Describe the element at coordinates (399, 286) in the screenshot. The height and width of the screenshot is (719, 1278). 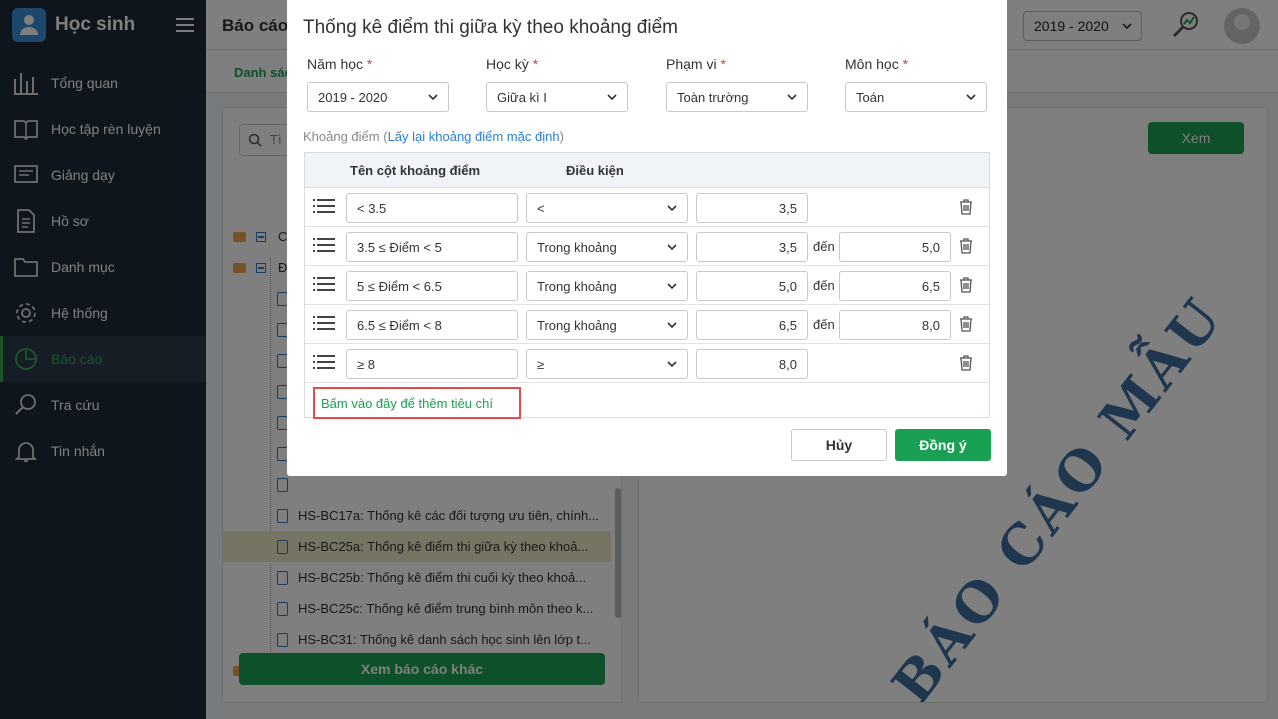
I see `range-name-value: 5 ≤ Điểm < 6.5` at that location.